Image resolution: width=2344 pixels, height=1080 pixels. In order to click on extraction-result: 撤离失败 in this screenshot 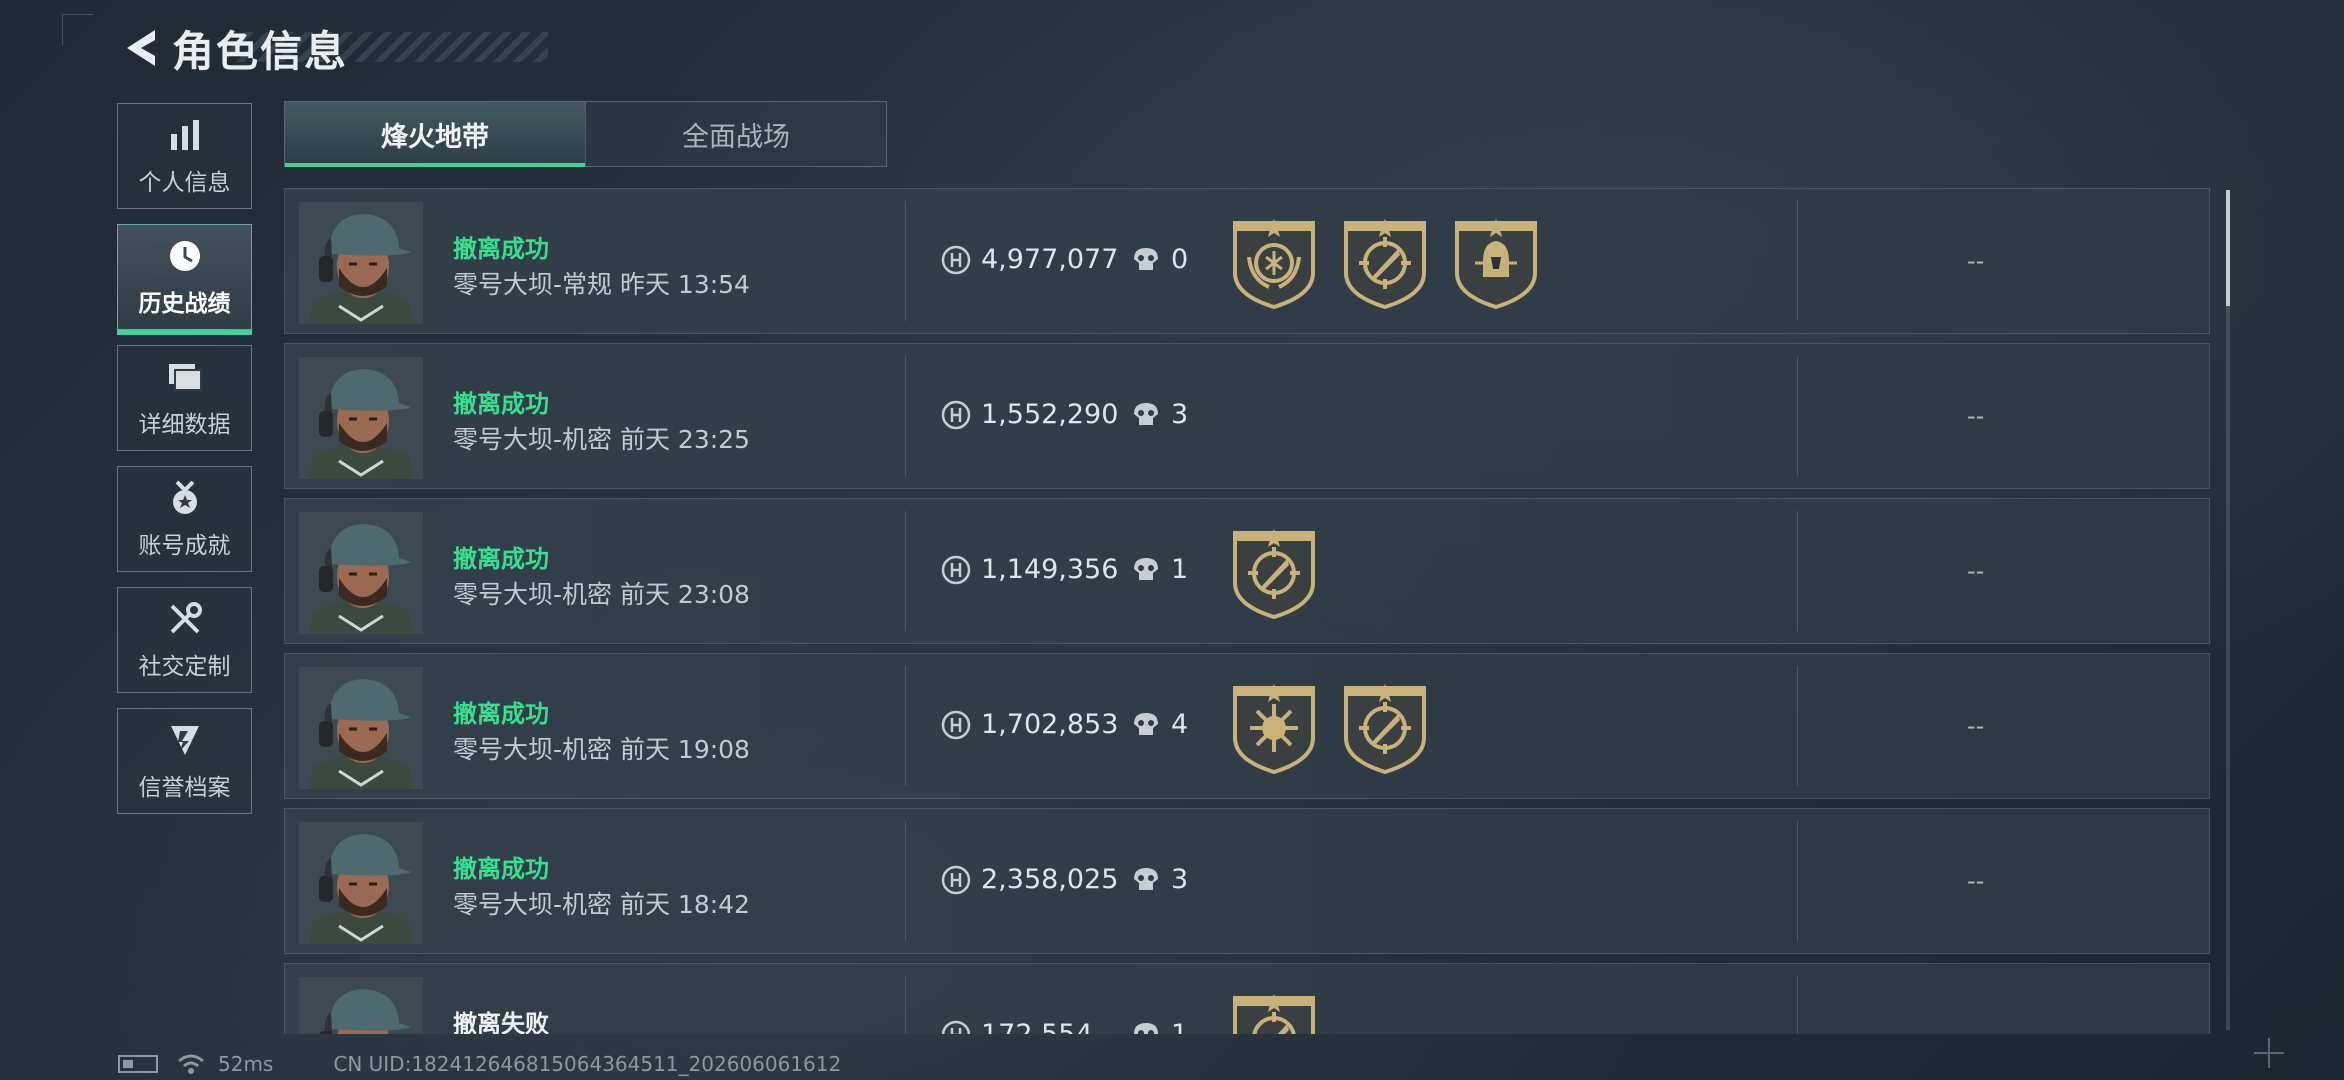, I will do `click(501, 1022)`.